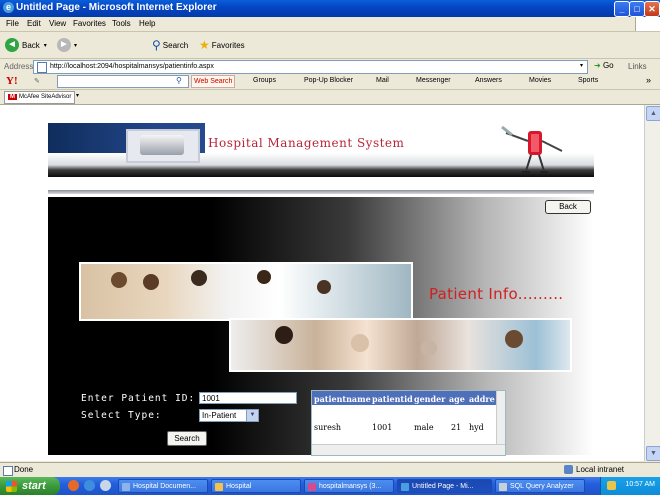 The width and height of the screenshot is (660, 495). What do you see at coordinates (8, 7) in the screenshot?
I see `ie-icon: e` at bounding box center [8, 7].